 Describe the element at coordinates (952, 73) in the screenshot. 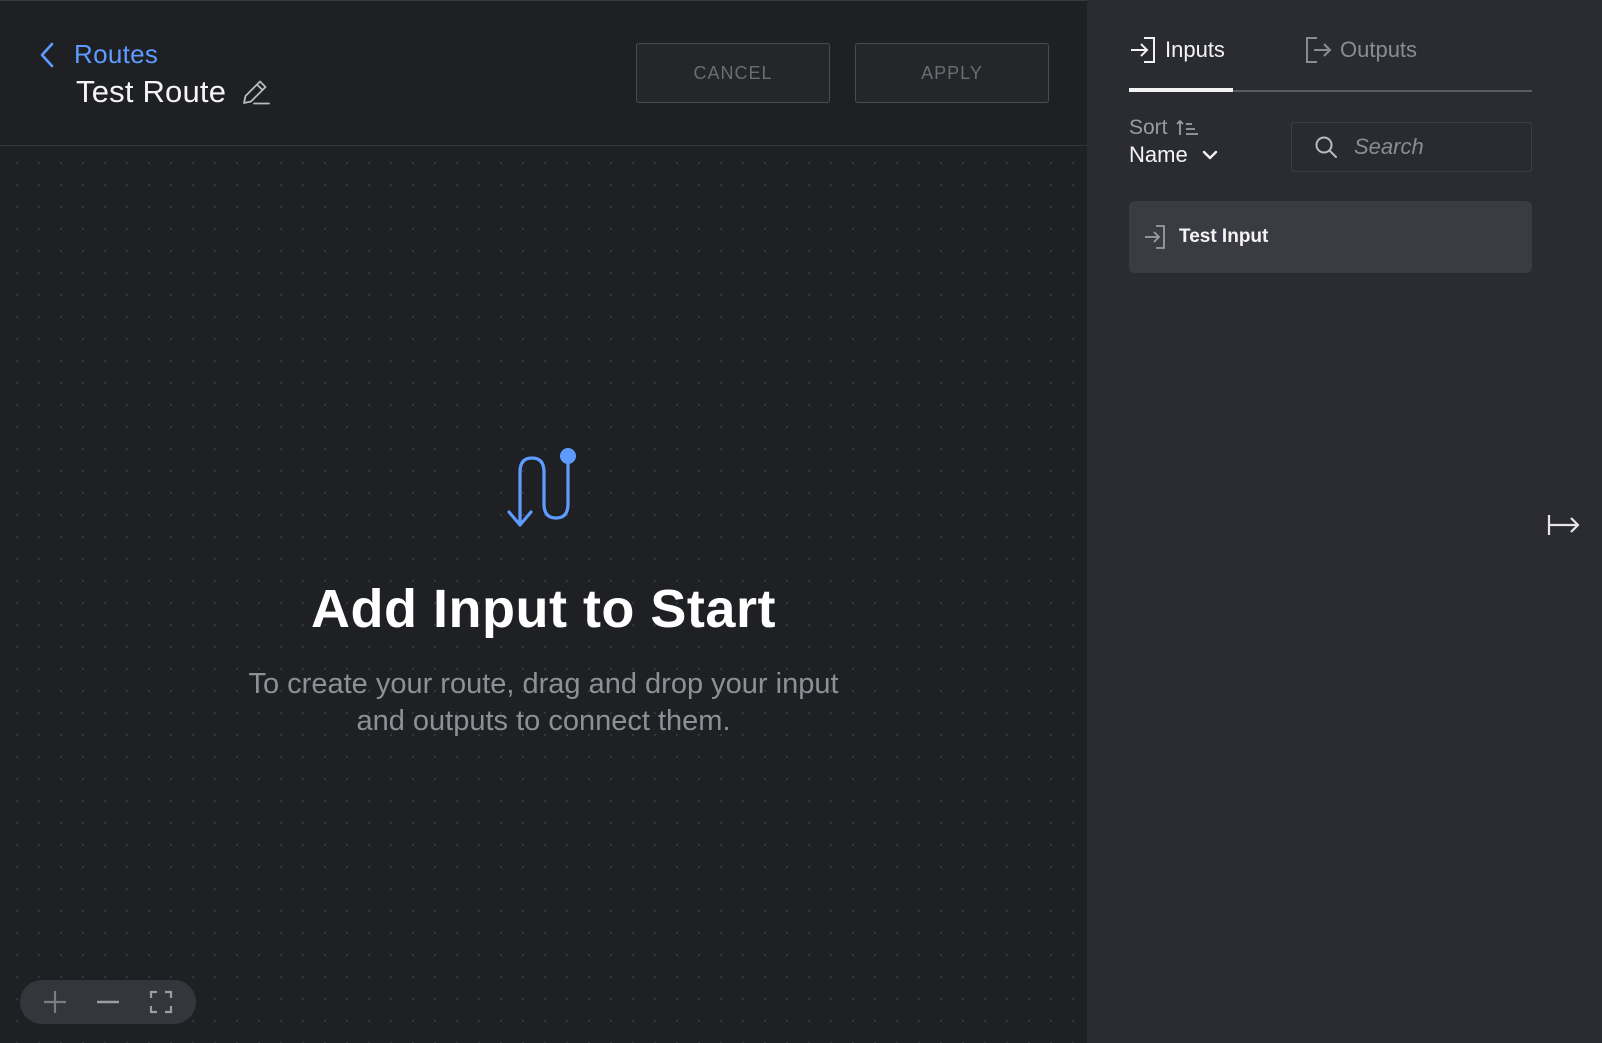

I see `apply-button: APPLY` at that location.